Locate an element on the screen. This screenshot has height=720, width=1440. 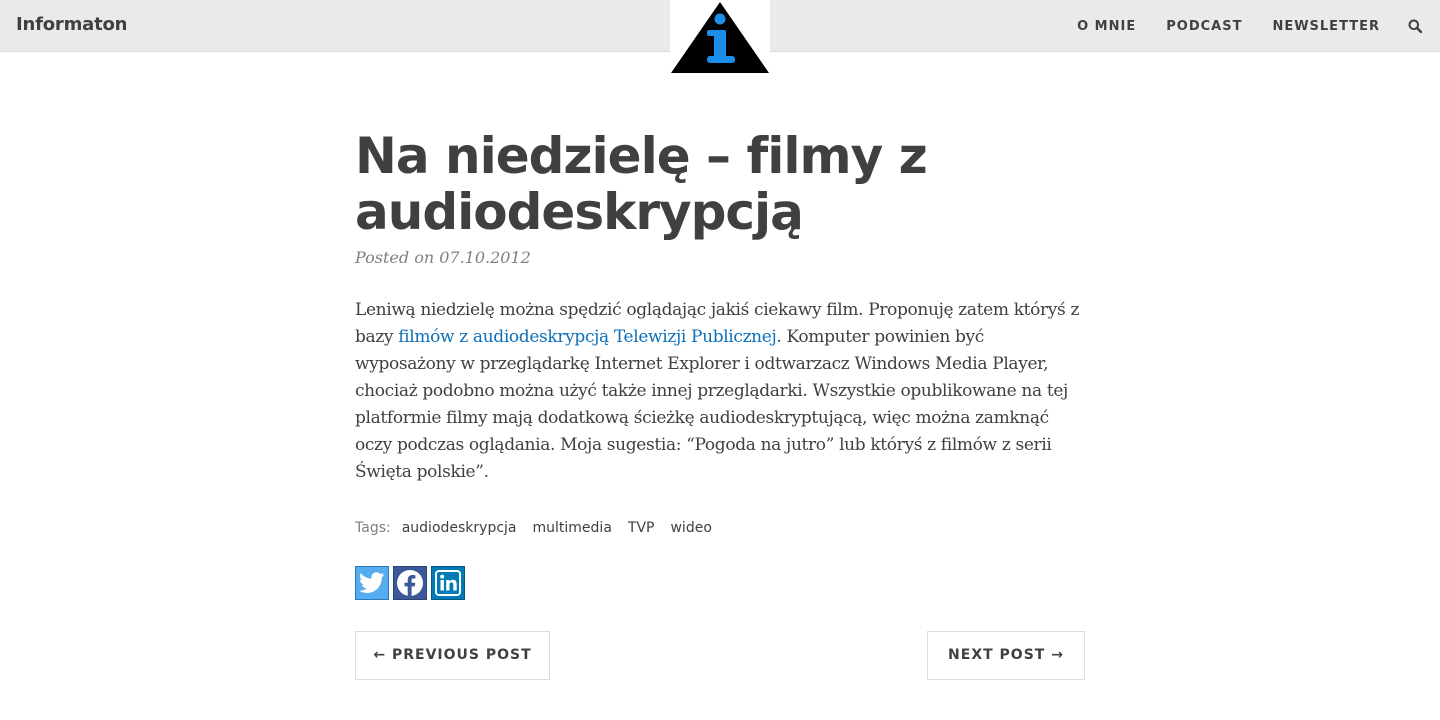
tags-label: Tags: is located at coordinates (373, 528).